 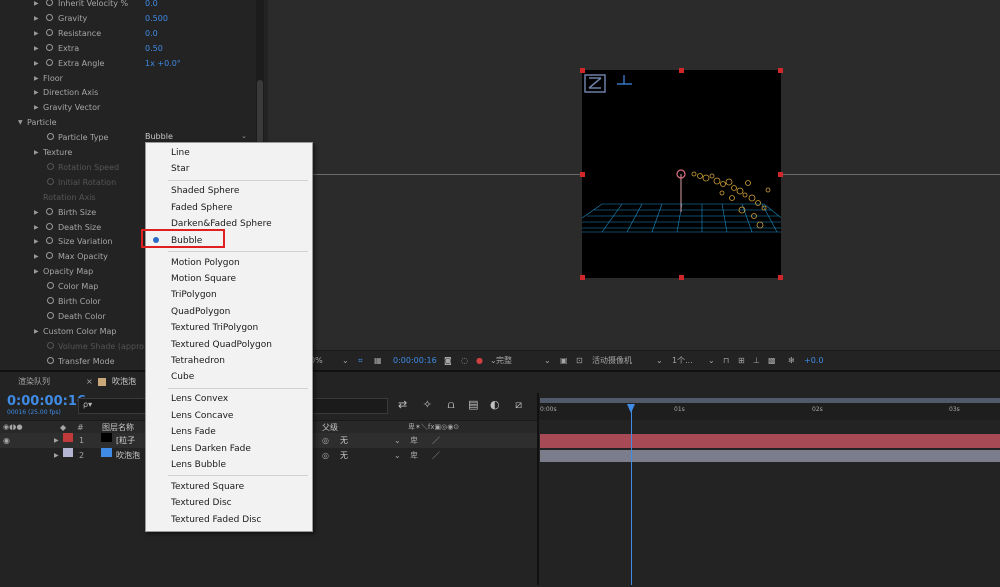 I want to click on tab-composition: 吹泡泡, so click(x=124, y=382).